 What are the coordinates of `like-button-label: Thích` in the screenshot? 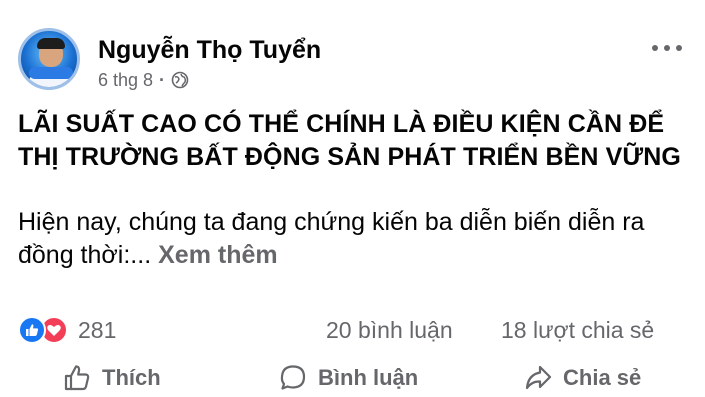 It's located at (131, 377).